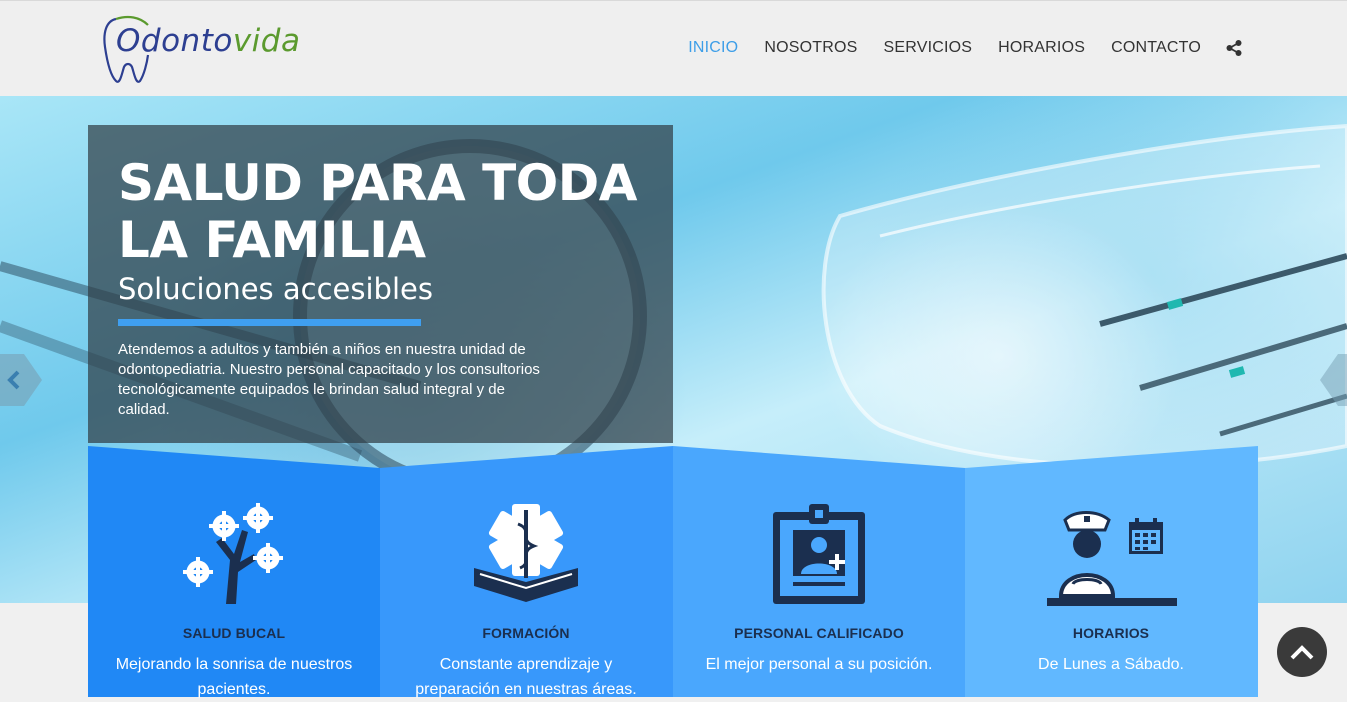 This screenshot has width=1347, height=702. Describe the element at coordinates (377, 211) in the screenshot. I see `hero-title: SALUD PARA TODA LA FAMILIA` at that location.